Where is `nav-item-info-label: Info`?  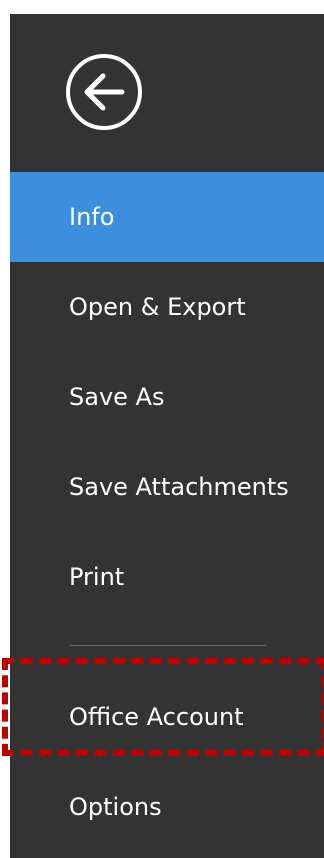
nav-item-info-label: Info is located at coordinates (92, 217).